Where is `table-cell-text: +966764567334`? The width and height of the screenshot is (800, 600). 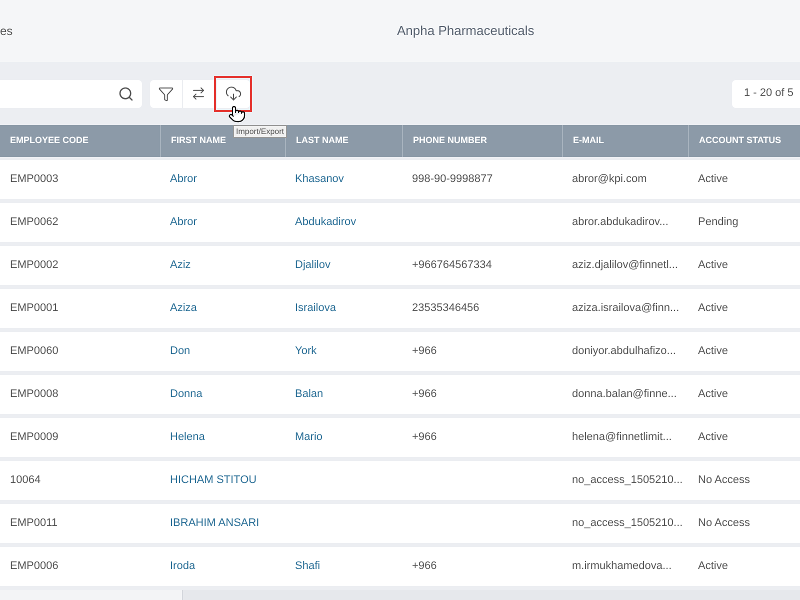 table-cell-text: +966764567334 is located at coordinates (452, 266).